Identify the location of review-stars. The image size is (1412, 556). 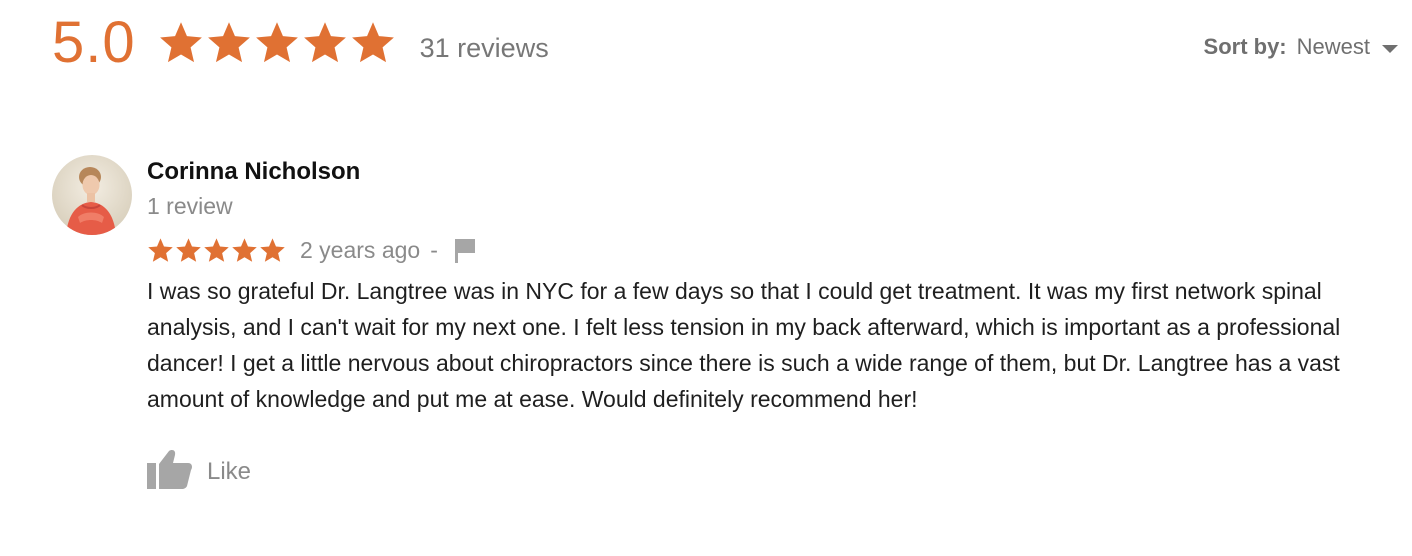
(216, 250).